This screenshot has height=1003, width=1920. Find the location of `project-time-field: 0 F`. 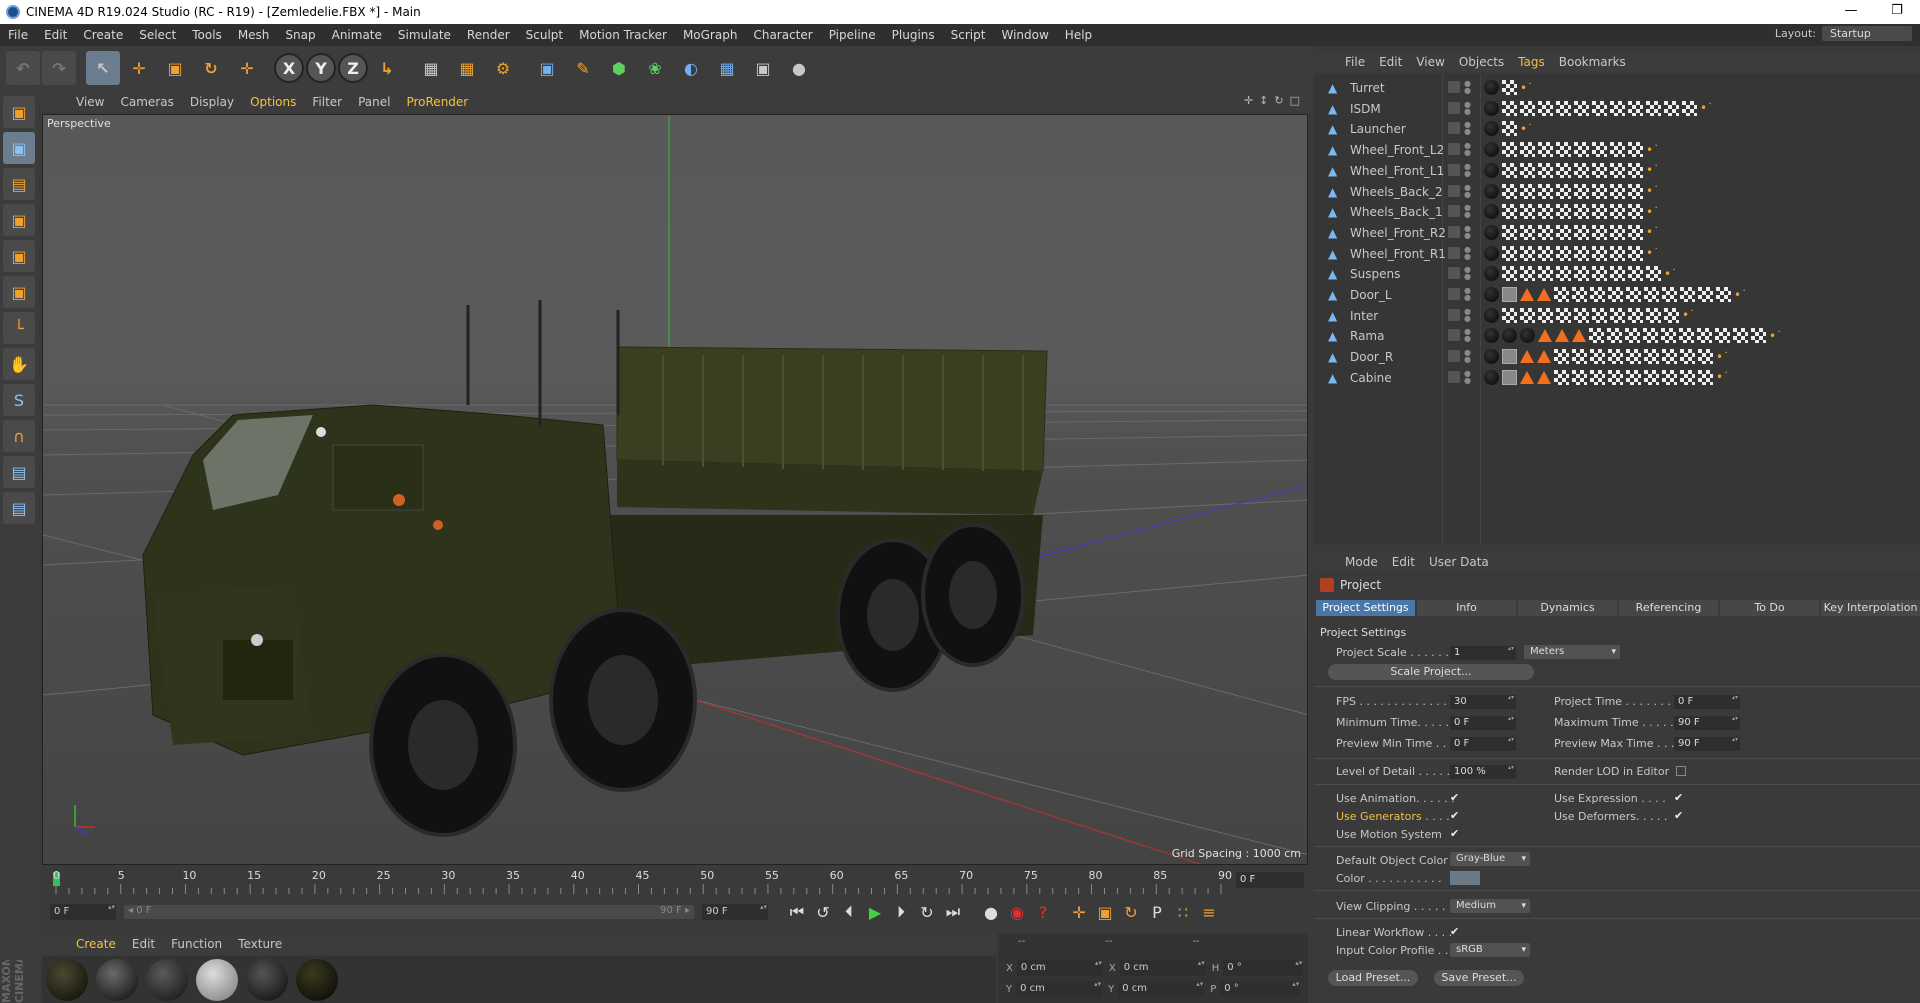

project-time-field: 0 F is located at coordinates (1707, 701).